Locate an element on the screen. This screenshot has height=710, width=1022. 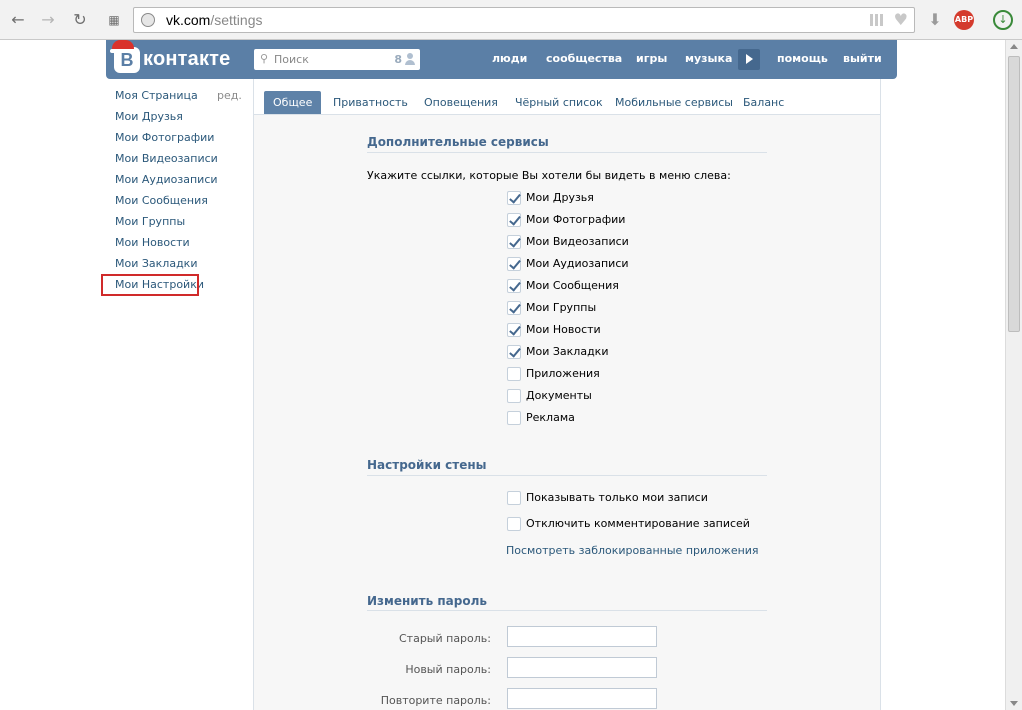
tab-notifications: Оповещения is located at coordinates (461, 102).